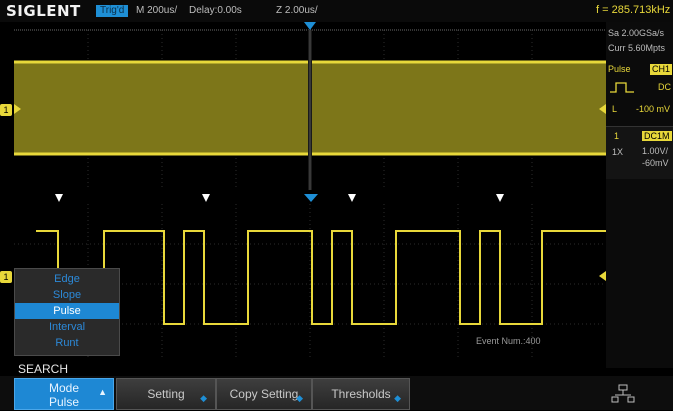  I want to click on memory-depth: Curr 5.60Mpts, so click(637, 48).